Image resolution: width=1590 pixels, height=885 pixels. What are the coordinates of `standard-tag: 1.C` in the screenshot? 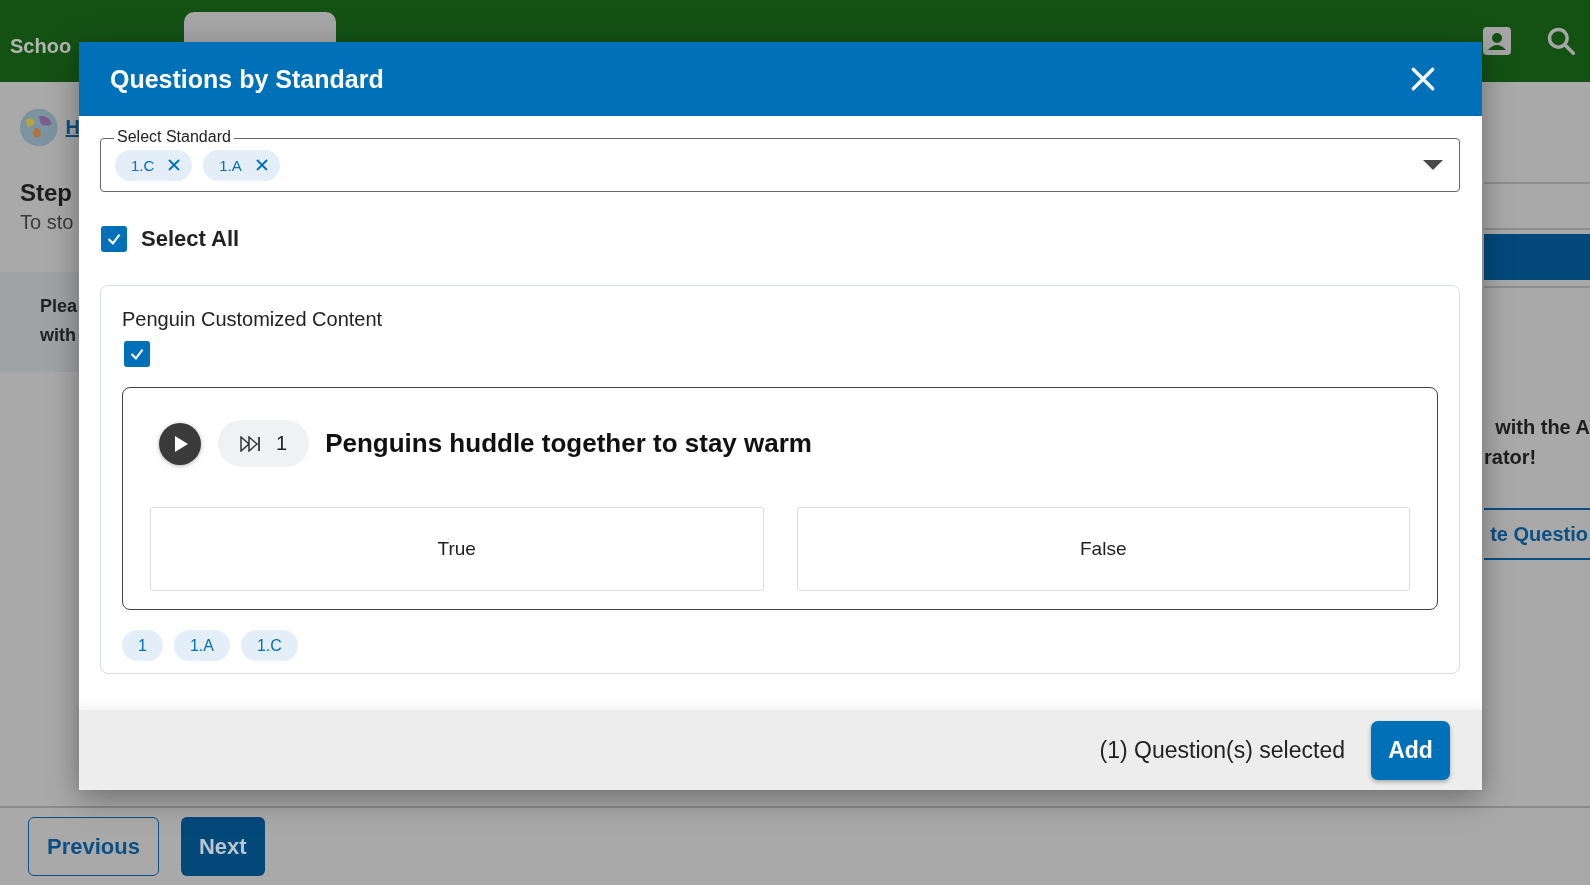 It's located at (269, 645).